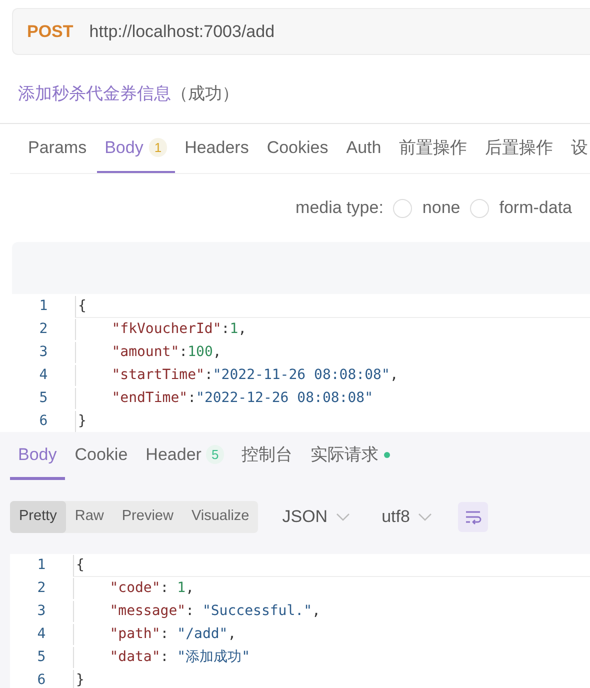  I want to click on format-dropdown: JSON, so click(316, 517).